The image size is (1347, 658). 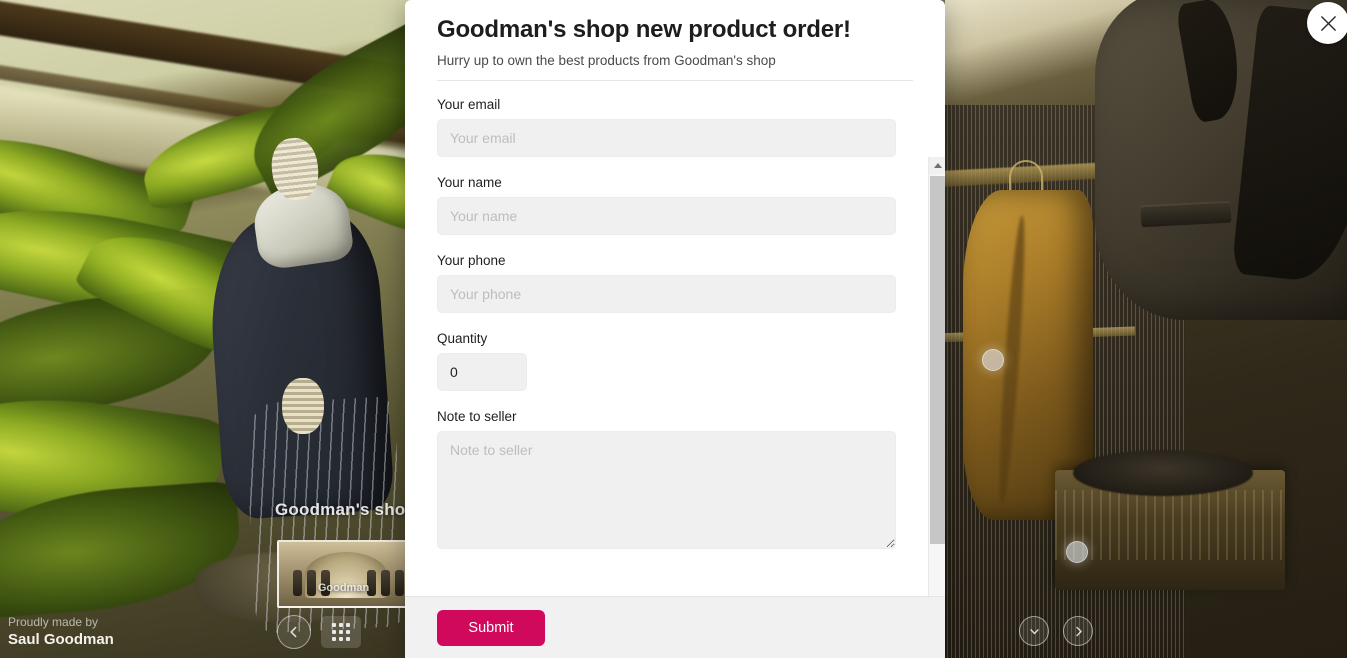 I want to click on scene-thumbnail: Goodman, so click(x=343, y=574).